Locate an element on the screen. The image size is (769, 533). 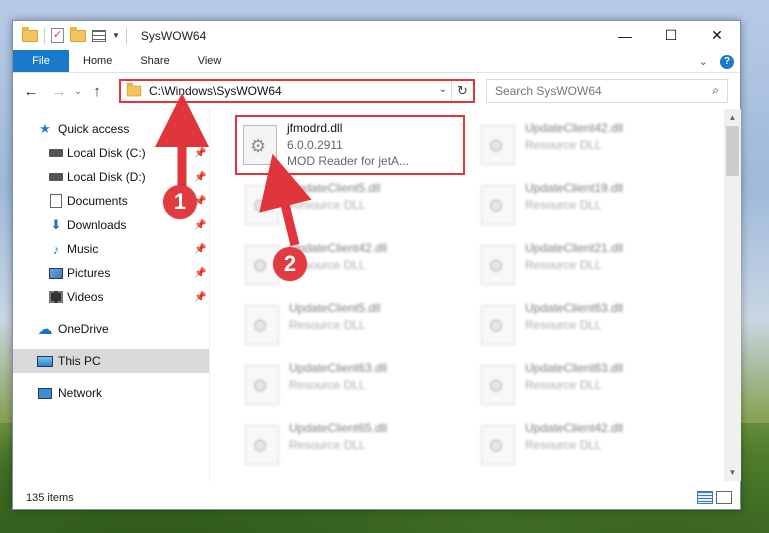
toolbar-separator is located at coordinates (126, 35).